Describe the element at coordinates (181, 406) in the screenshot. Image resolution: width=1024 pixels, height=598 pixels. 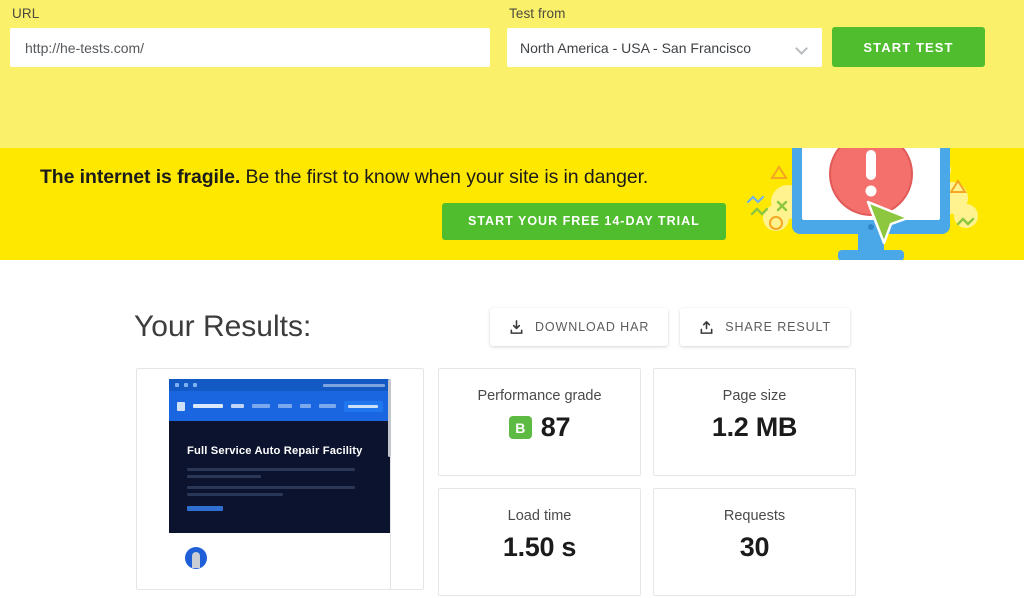
I see `preview-logo-icon` at that location.